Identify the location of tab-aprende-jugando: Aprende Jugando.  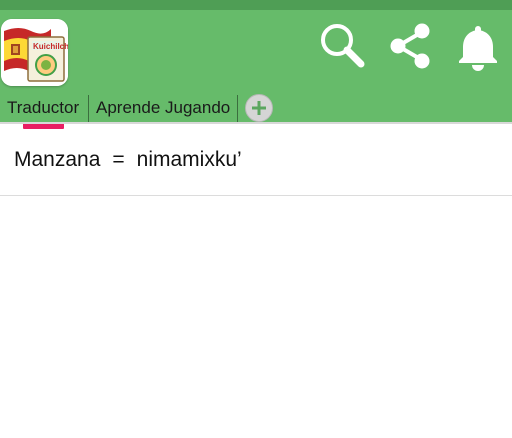
(163, 108).